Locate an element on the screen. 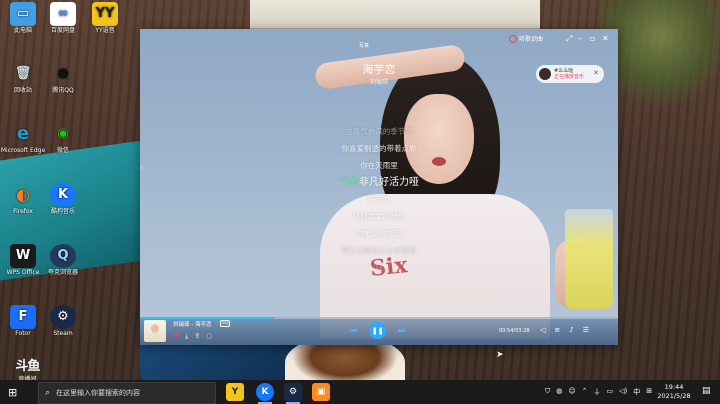 This screenshot has height=404, width=720. lyric-highlight: 气质 is located at coordinates (349, 182).